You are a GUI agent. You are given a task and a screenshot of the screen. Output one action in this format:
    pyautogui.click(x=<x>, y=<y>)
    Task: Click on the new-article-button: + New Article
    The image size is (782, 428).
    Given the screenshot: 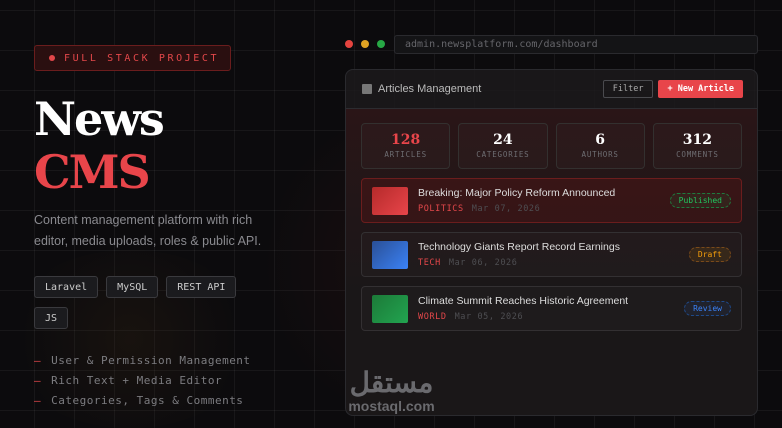 What is the action you would take?
    pyautogui.click(x=700, y=89)
    